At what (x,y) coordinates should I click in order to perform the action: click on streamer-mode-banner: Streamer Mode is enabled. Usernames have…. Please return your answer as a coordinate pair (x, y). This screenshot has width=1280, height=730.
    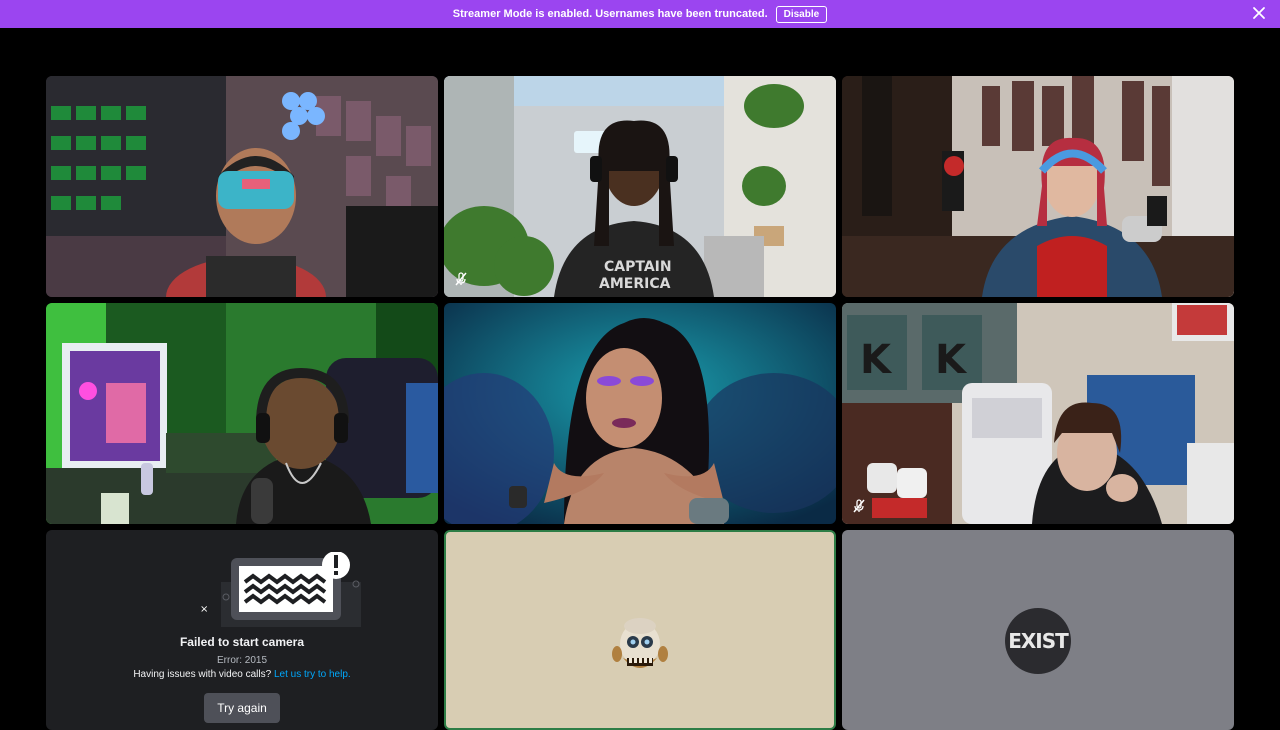
    Looking at the image, I should click on (640, 14).